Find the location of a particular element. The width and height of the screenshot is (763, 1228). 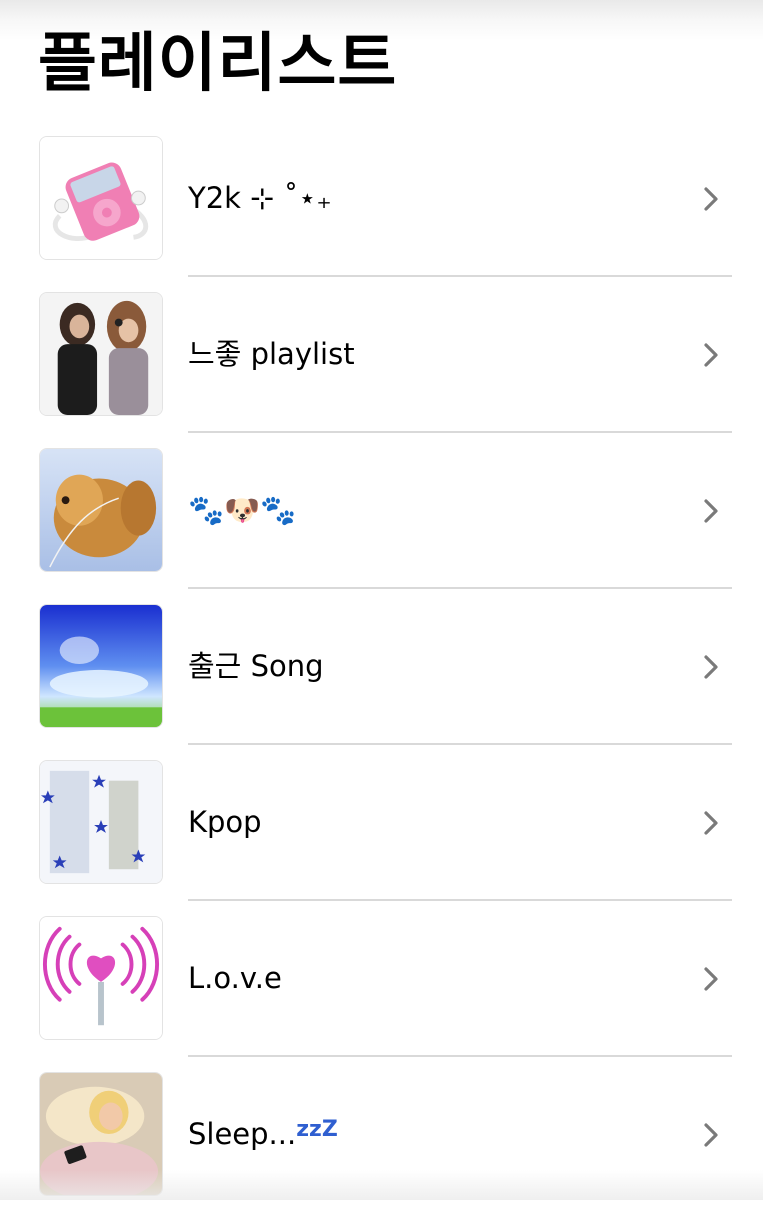

playlist-row: 🐾🐶🐾 is located at coordinates (381, 526).